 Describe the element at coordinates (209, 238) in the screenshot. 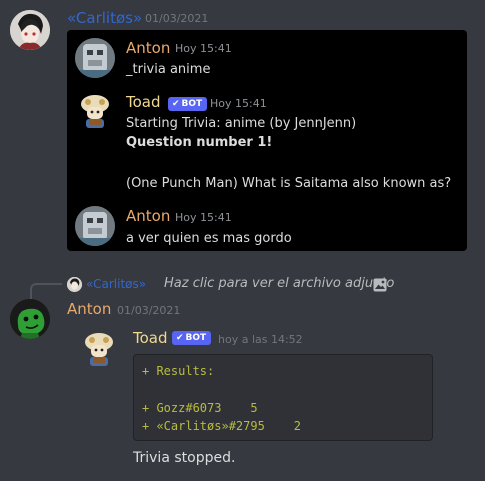

I see `anton-message-shot: a ver quien es mas gordo` at that location.